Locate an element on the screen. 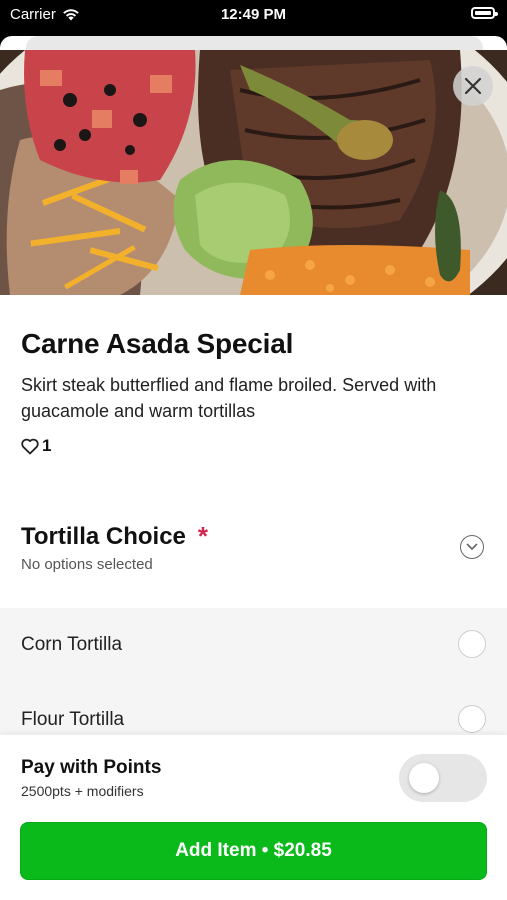 The height and width of the screenshot is (900, 507). chevron-down-icon is located at coordinates (472, 547).